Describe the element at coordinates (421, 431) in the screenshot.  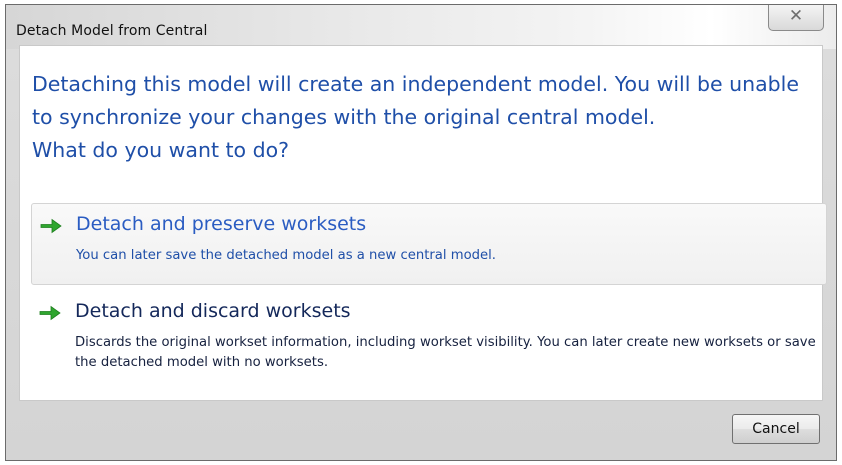
I see `dialog-footer: Cancel` at that location.